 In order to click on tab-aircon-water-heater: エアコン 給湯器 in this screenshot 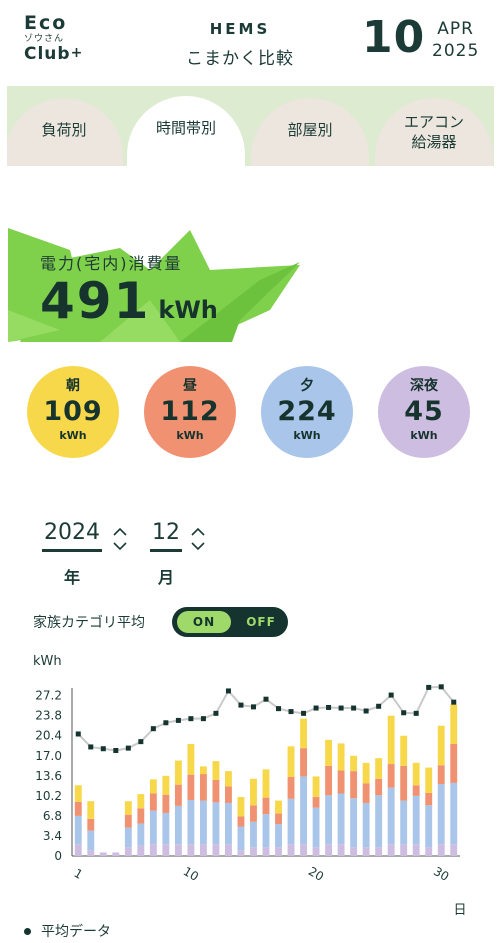, I will do `click(434, 132)`.